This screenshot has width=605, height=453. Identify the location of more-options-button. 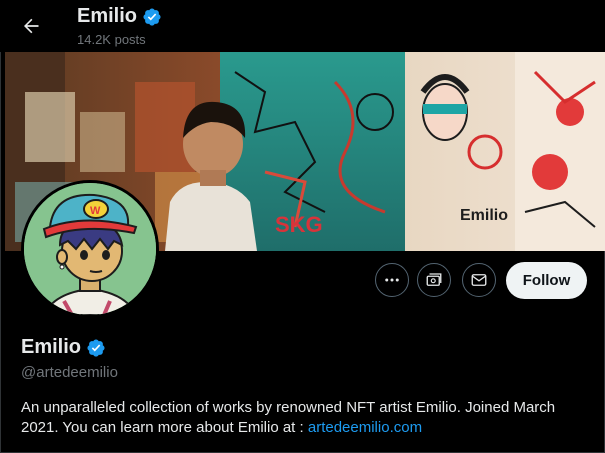
(392, 280).